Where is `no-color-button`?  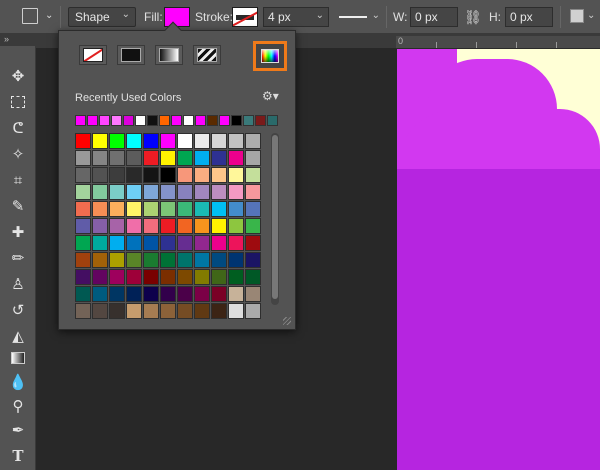 no-color-button is located at coordinates (93, 55).